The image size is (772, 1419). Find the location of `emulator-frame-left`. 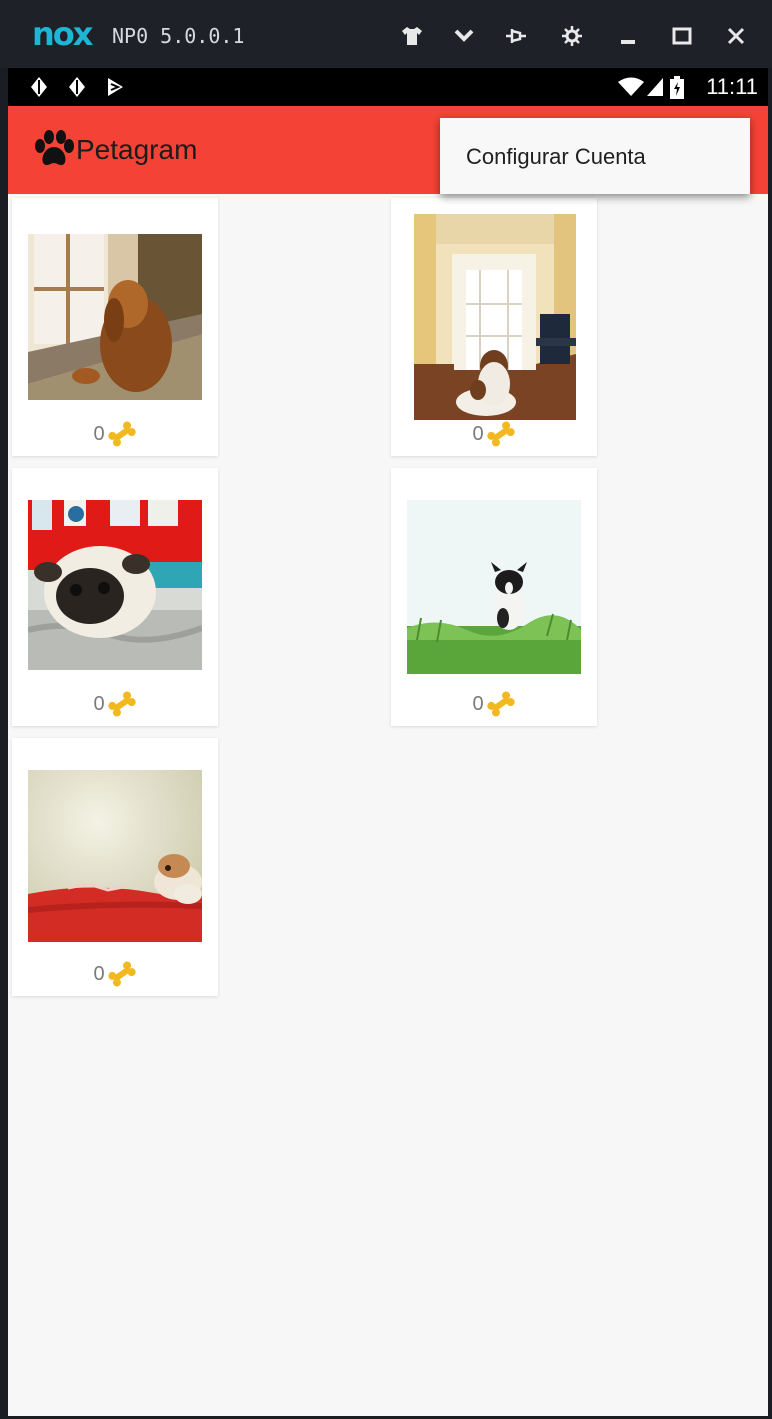

emulator-frame-left is located at coordinates (4, 743).